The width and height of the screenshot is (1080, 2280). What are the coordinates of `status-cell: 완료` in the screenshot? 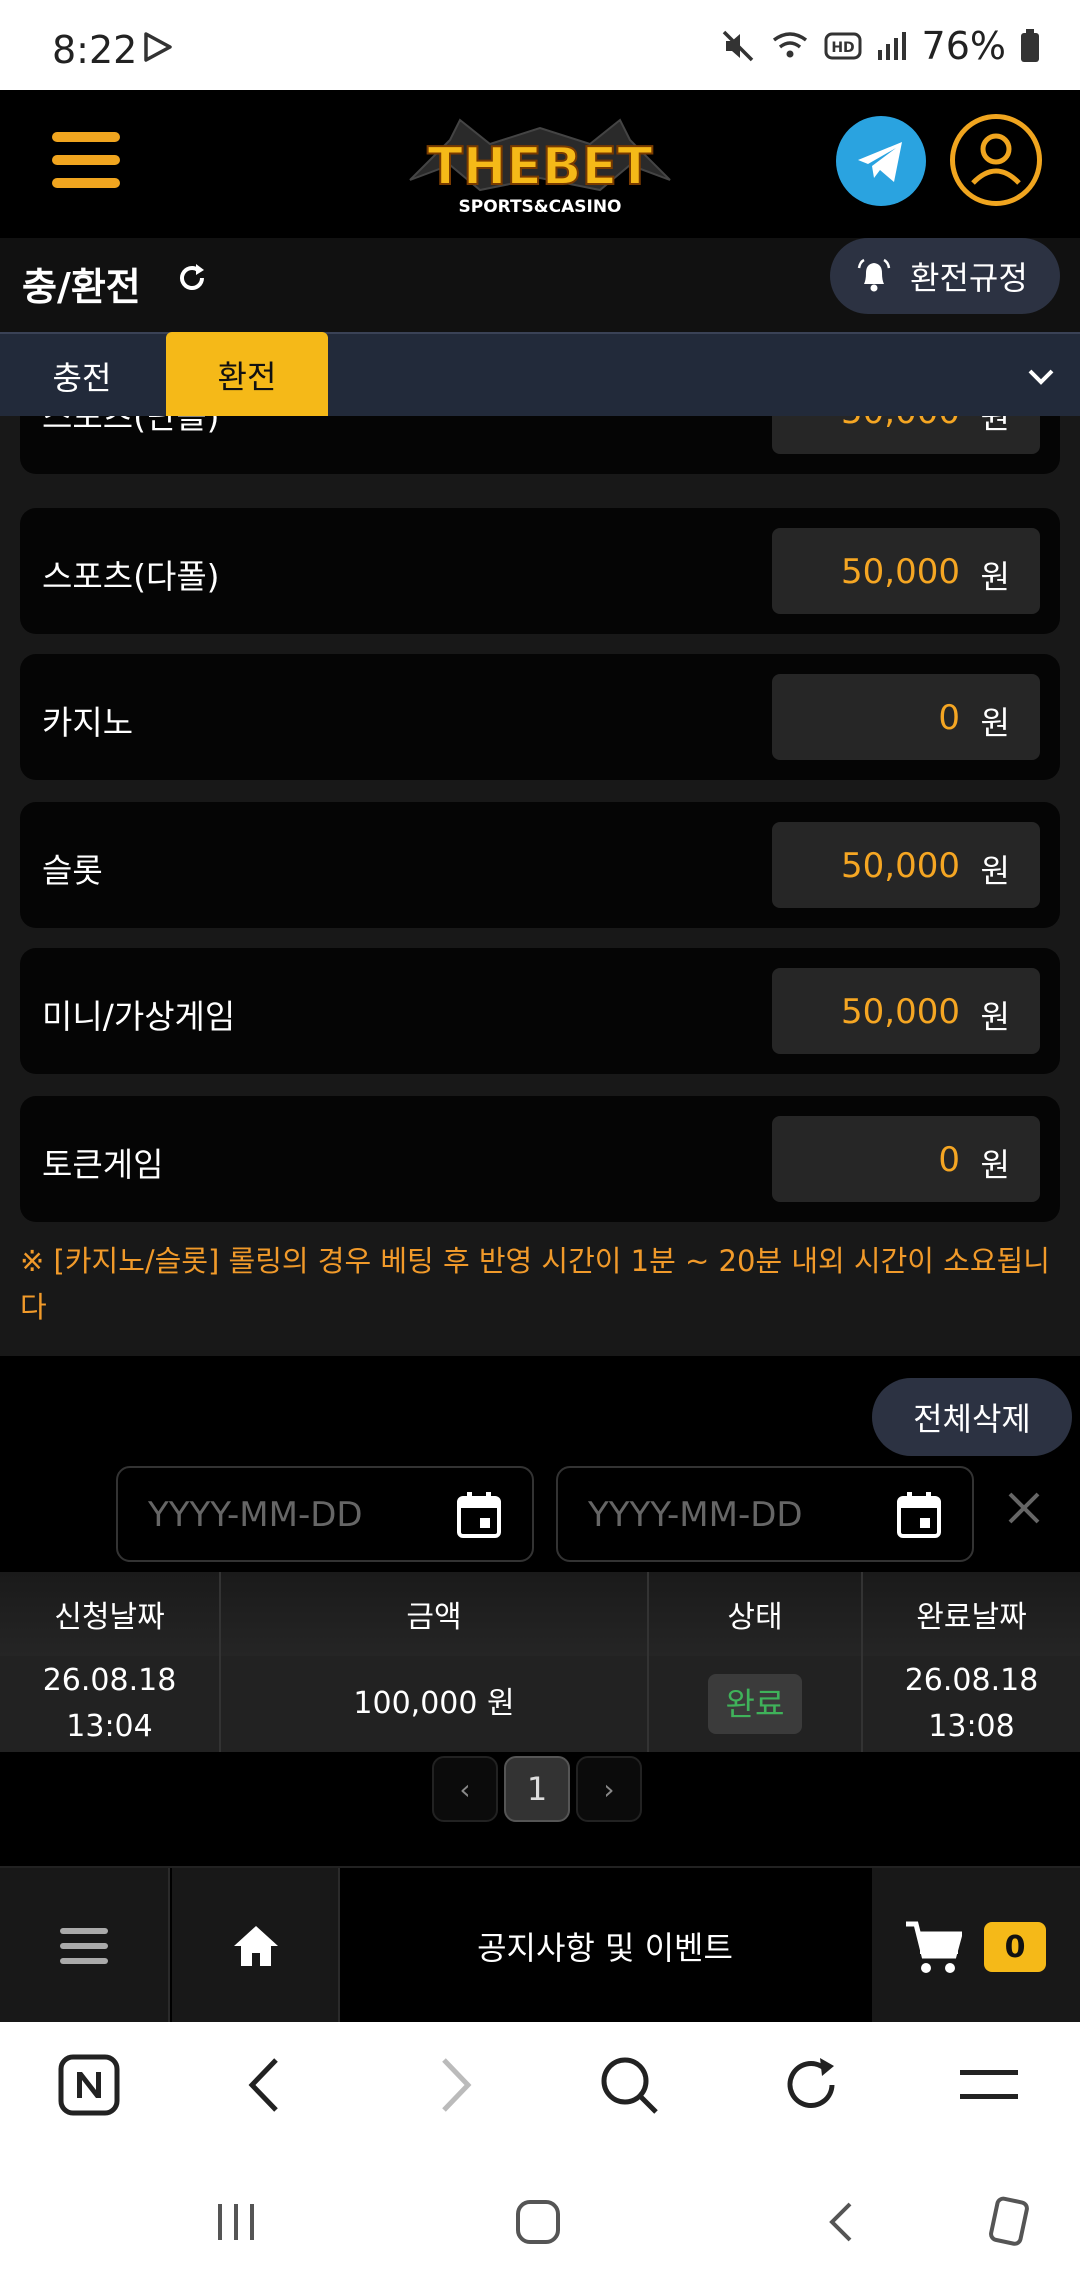 It's located at (755, 1704).